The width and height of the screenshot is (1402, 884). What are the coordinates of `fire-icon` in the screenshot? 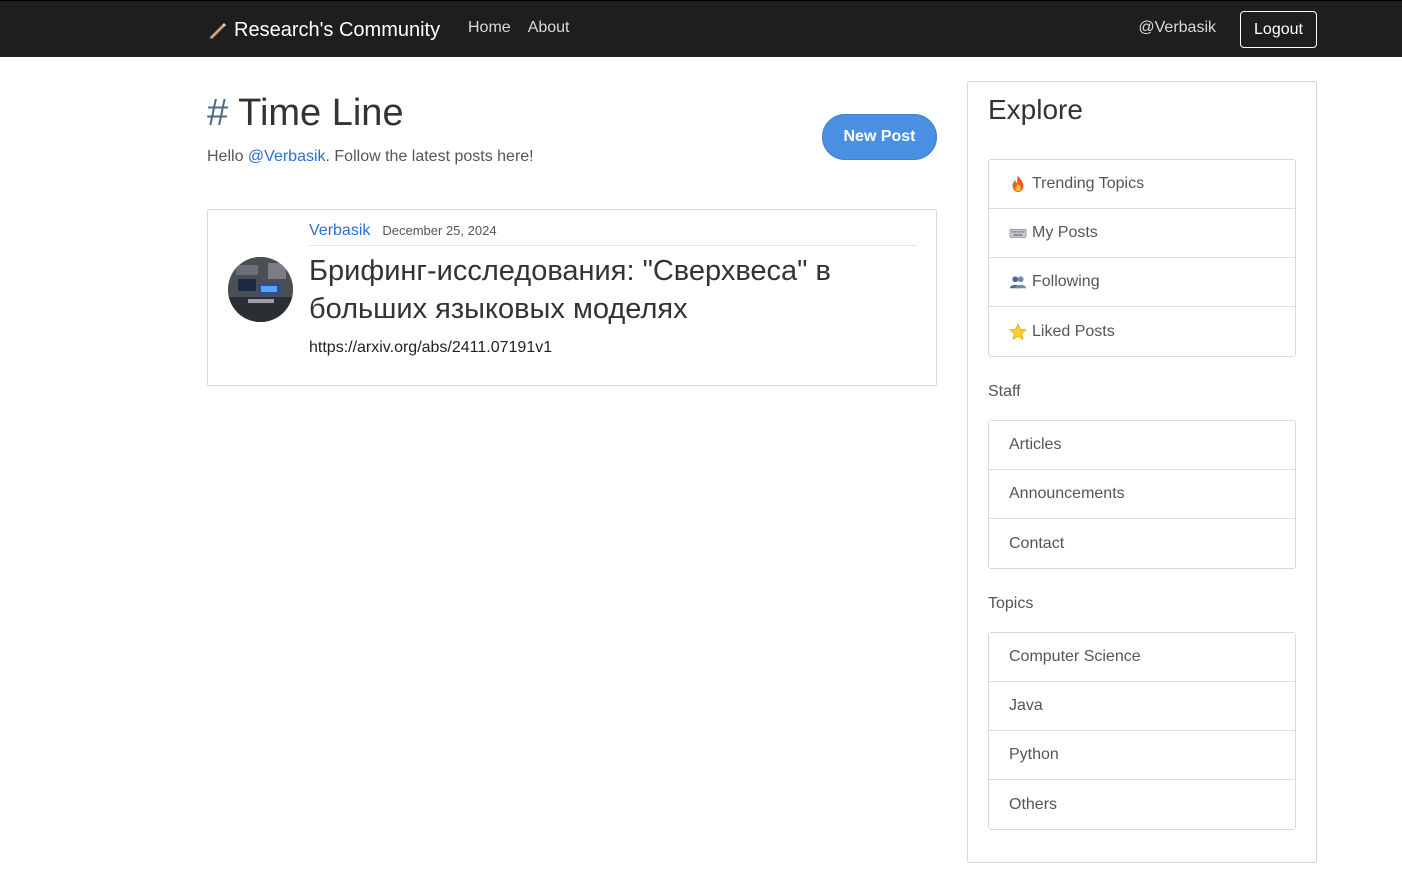 It's located at (1018, 184).